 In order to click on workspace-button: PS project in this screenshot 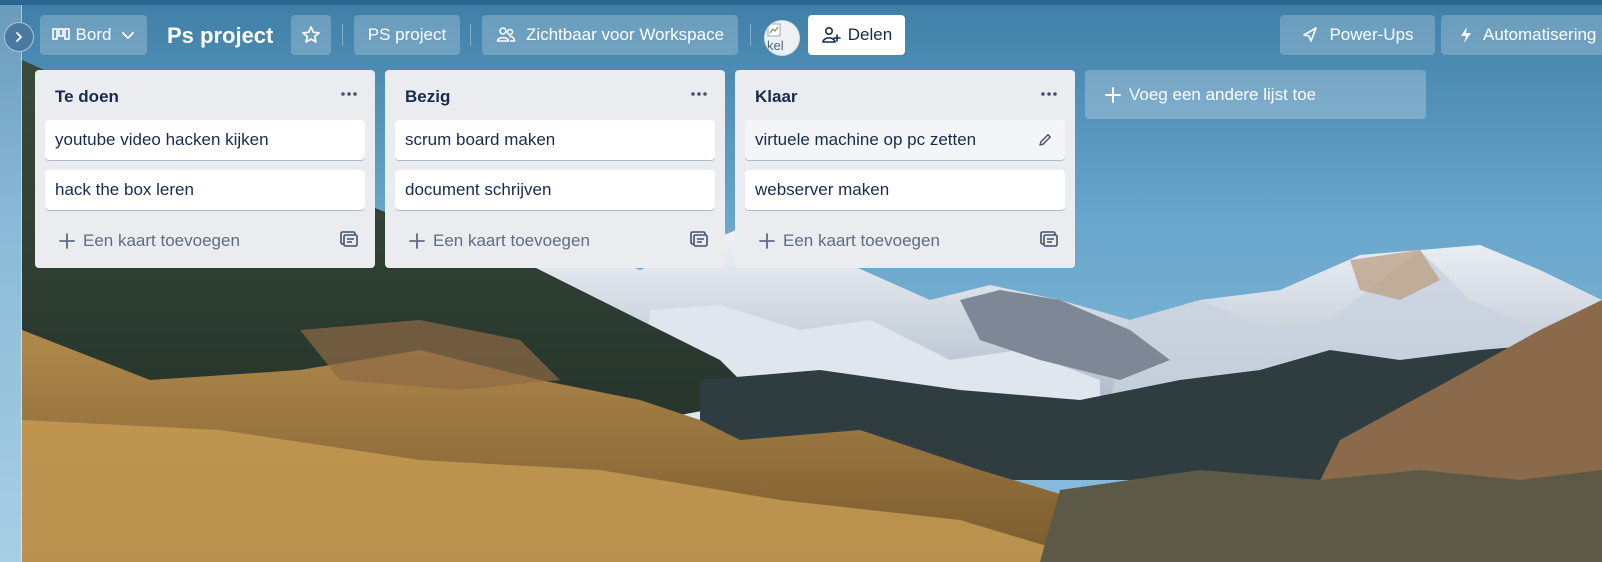, I will do `click(407, 35)`.